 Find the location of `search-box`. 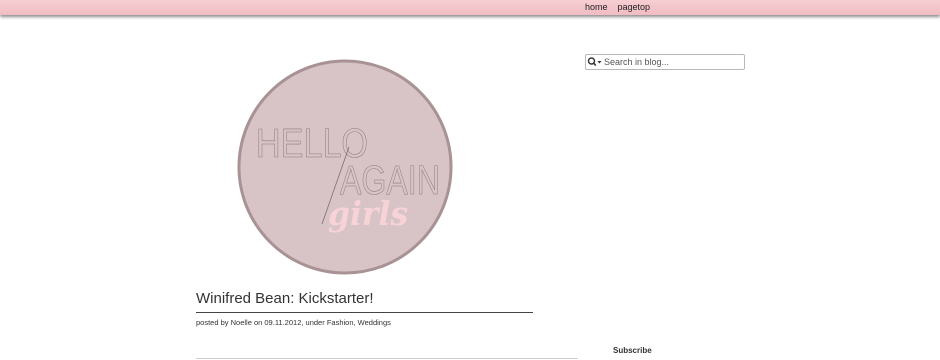

search-box is located at coordinates (665, 62).